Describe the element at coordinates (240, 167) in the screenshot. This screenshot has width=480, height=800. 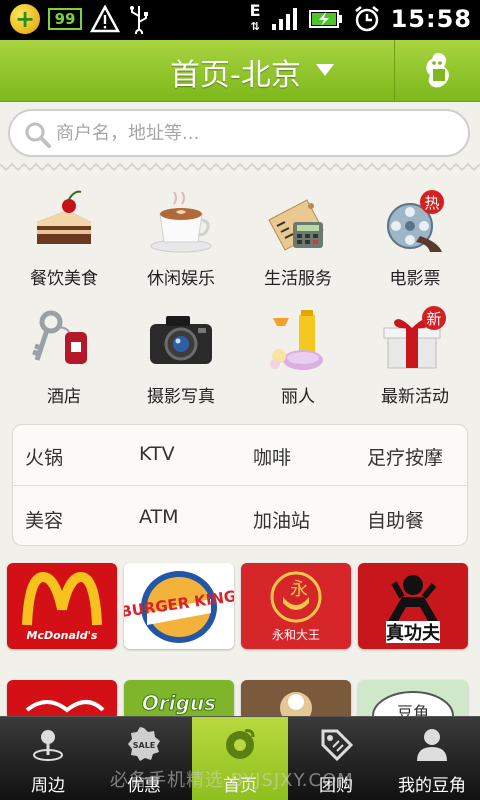
I see `zigzag-divider` at that location.